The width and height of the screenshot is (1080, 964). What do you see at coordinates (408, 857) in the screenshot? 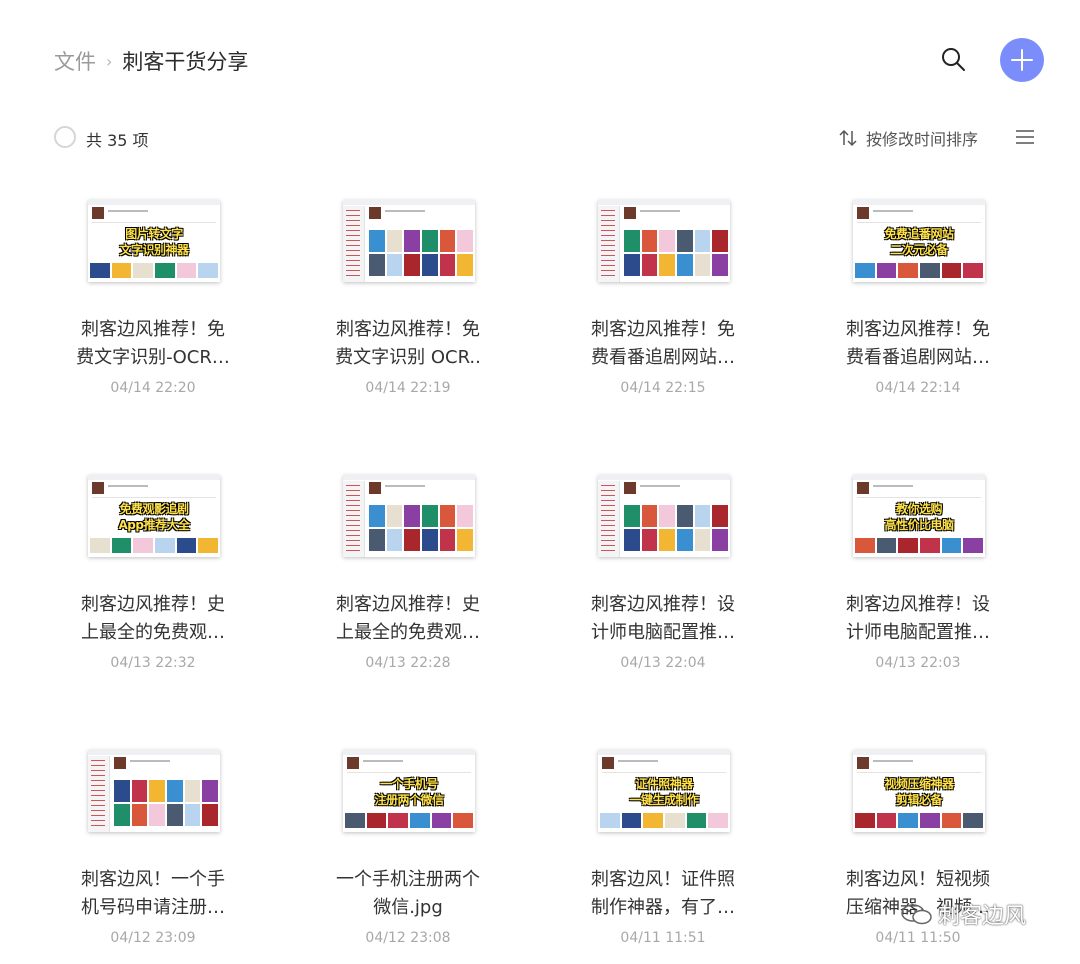
I see `file-card: 一个手机号 注册两个微信一个手机注册两个 微信.jpg 04/12 23:08` at bounding box center [408, 857].